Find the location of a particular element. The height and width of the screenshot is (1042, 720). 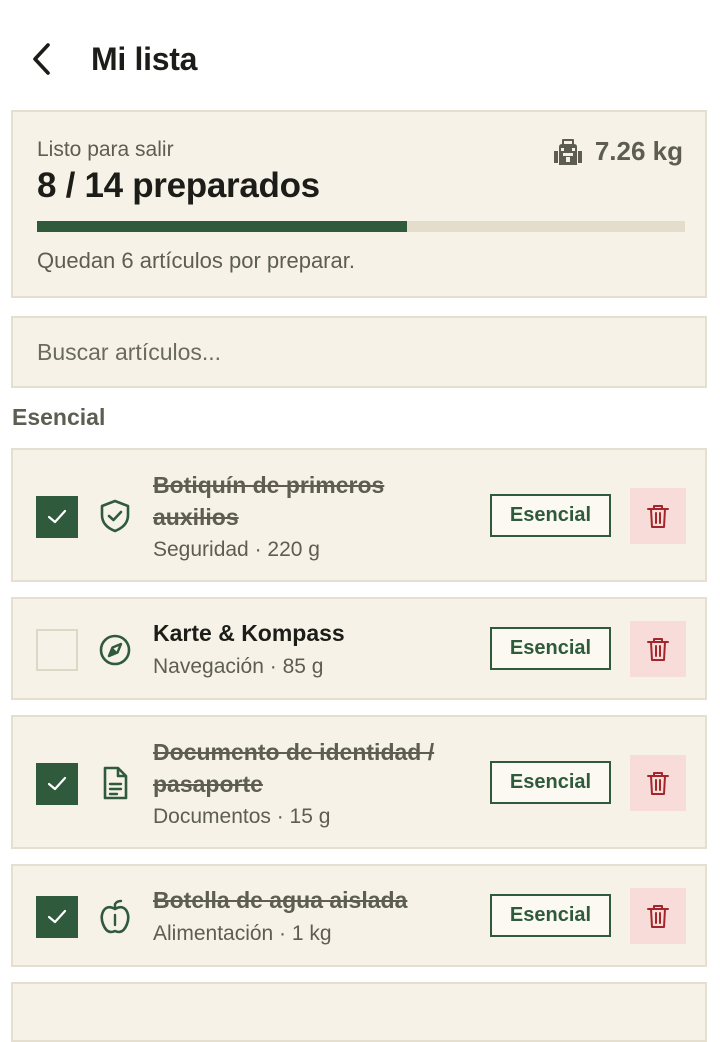

section-title: Esencial is located at coordinates (59, 417).